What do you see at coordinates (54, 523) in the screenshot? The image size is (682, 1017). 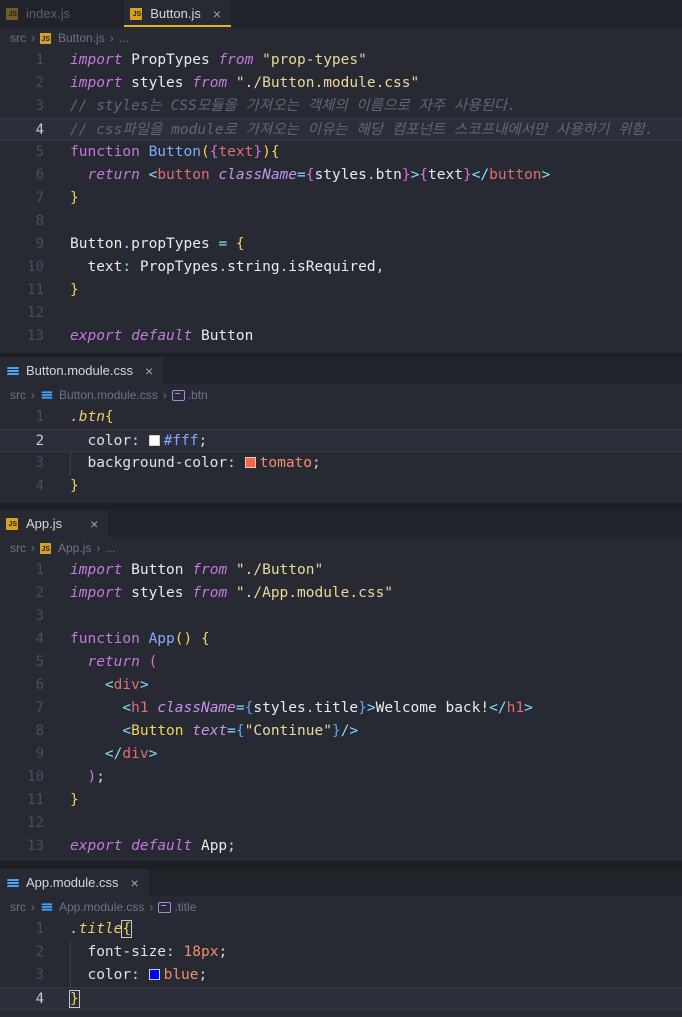 I see `tab-app-js: JS App.js ×` at bounding box center [54, 523].